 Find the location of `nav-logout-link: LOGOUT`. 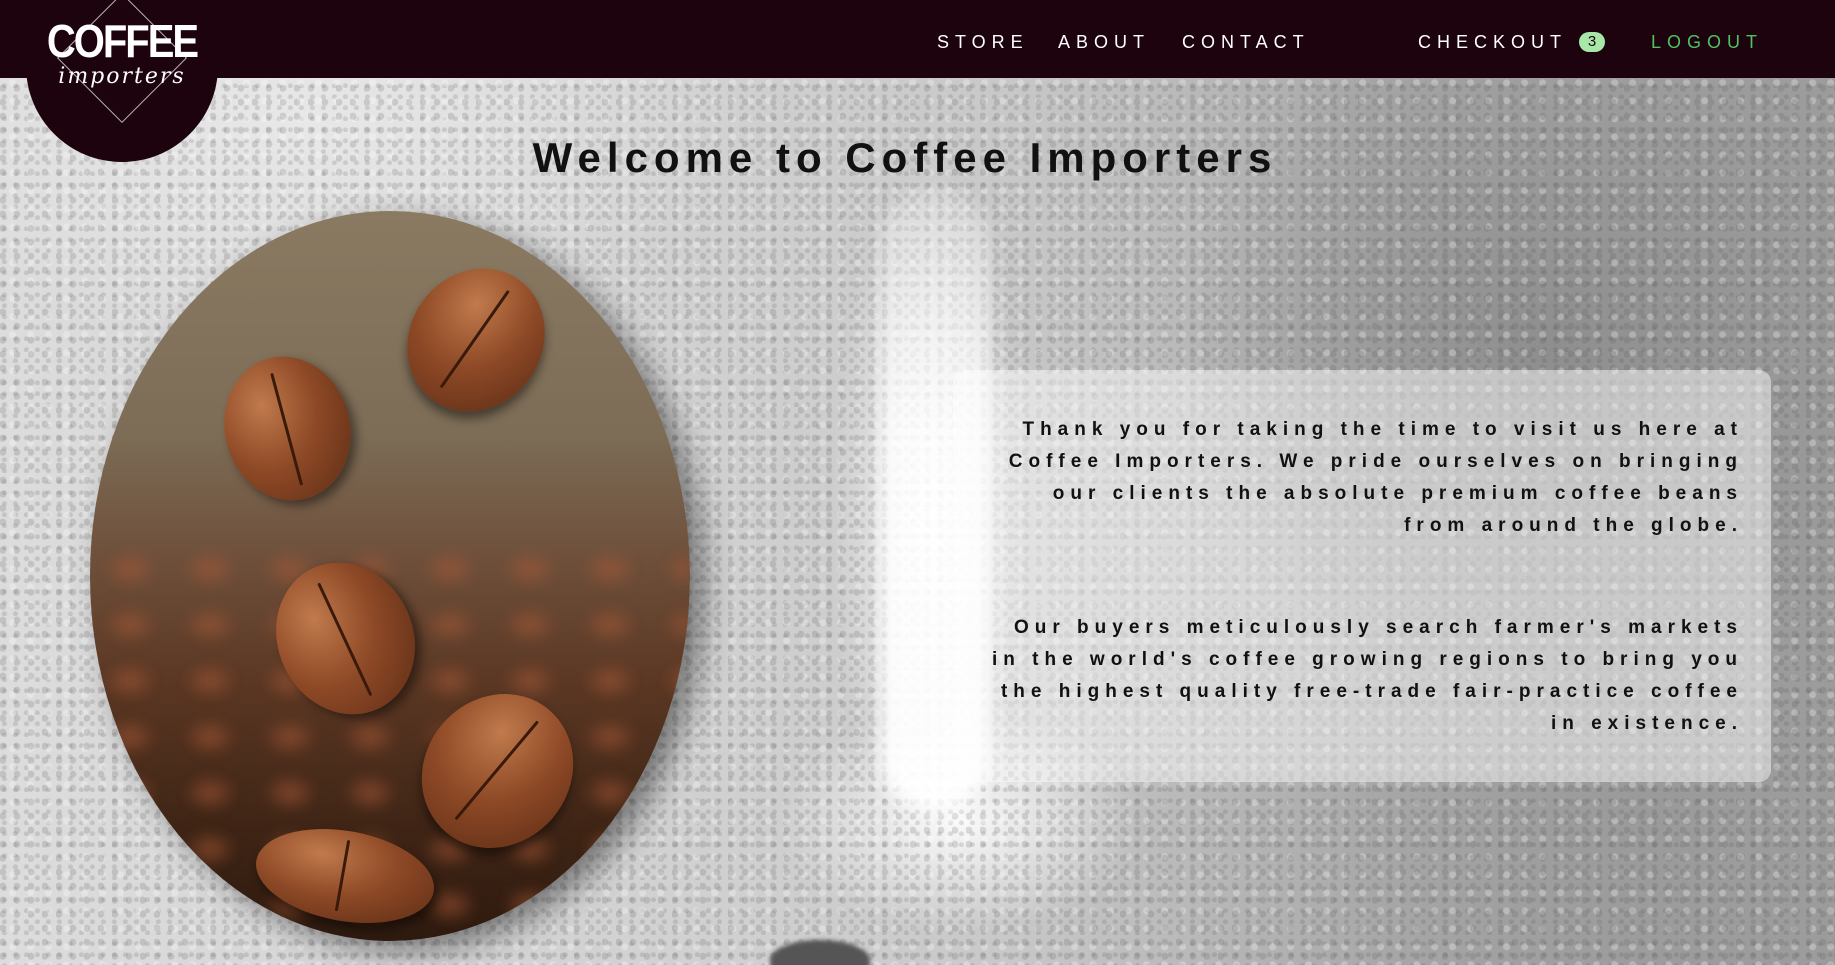

nav-logout-link: LOGOUT is located at coordinates (1707, 42).